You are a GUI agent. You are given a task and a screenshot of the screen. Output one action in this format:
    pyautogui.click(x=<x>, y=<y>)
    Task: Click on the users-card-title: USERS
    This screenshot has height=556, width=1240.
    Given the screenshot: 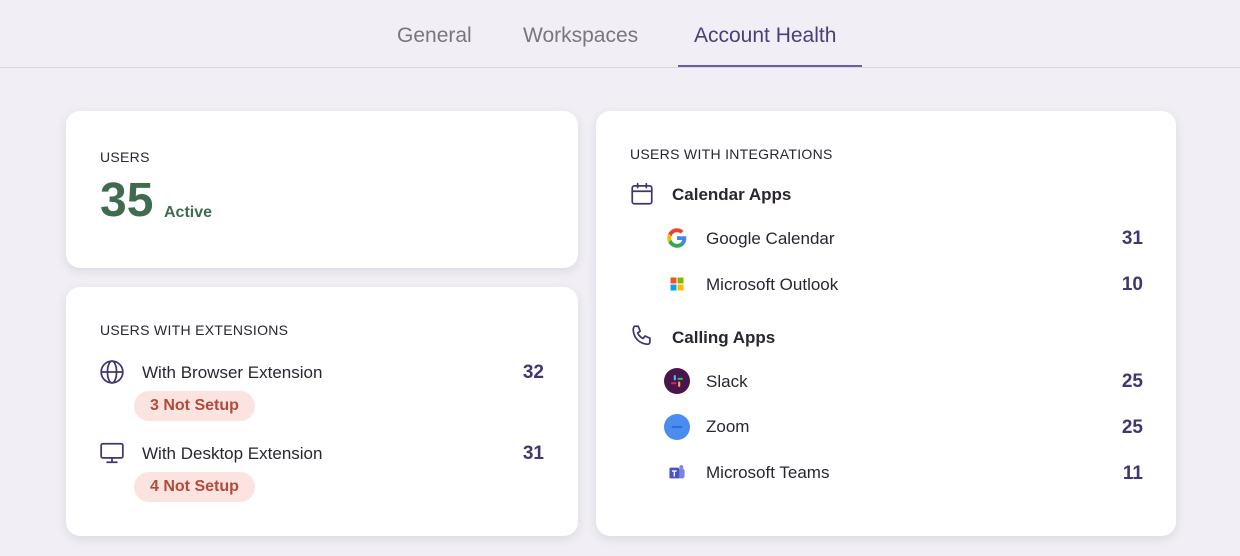 What is the action you would take?
    pyautogui.click(x=125, y=157)
    